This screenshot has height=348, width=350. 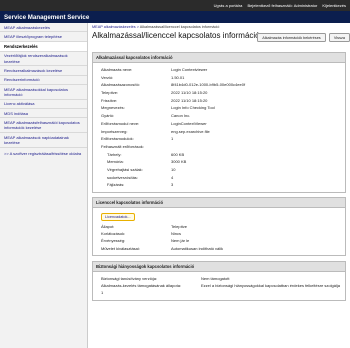 I want to click on security-footer: 1, so click(x=220, y=292).